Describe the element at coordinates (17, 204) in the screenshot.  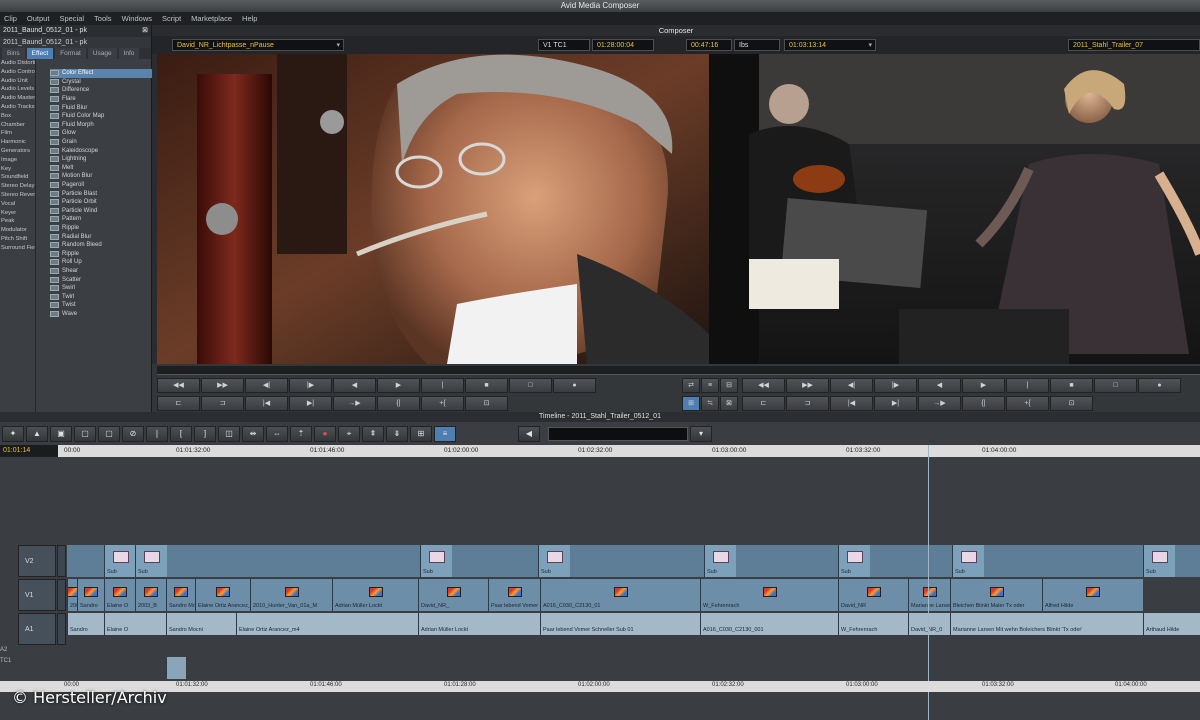
I see `category-item: Vocal` at that location.